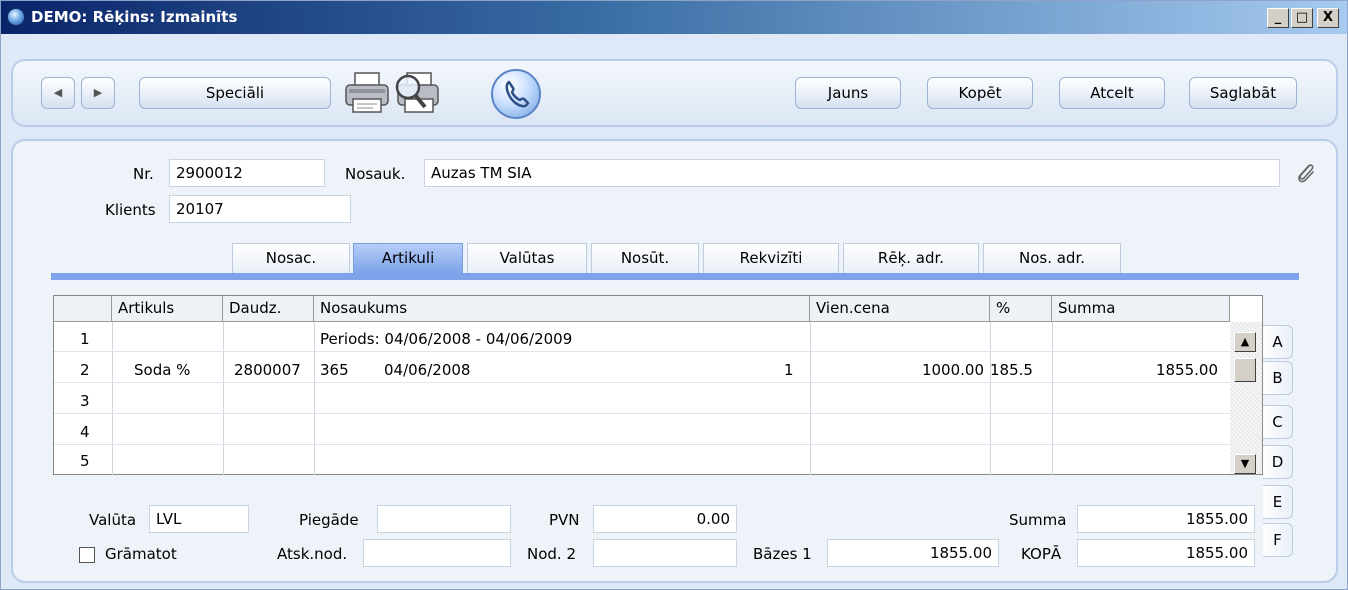 Image resolution: width=1348 pixels, height=590 pixels. What do you see at coordinates (782, 554) in the screenshot?
I see `base1-label: Bāzes 1` at bounding box center [782, 554].